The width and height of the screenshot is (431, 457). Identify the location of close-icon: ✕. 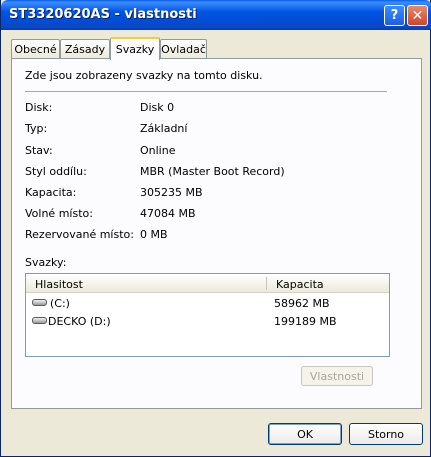
(417, 15).